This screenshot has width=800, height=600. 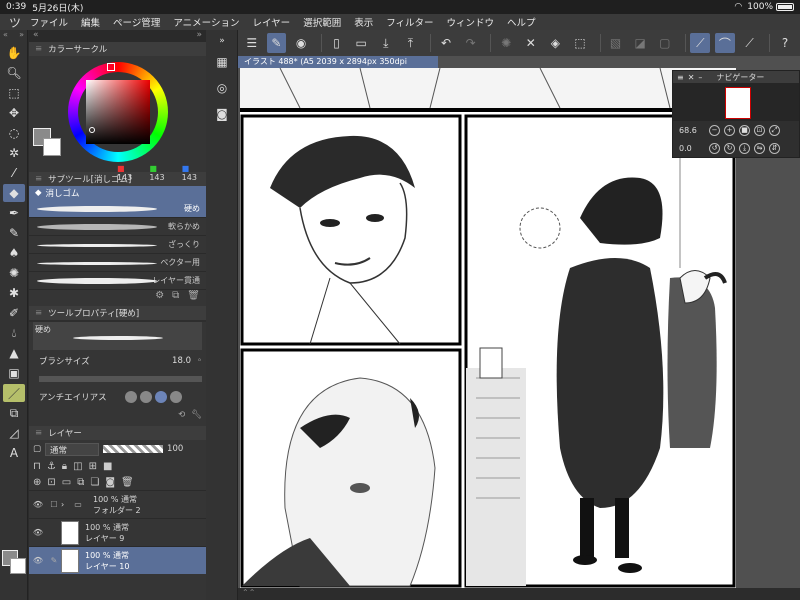 What do you see at coordinates (222, 41) in the screenshot?
I see `expand-icon: »` at bounding box center [222, 41].